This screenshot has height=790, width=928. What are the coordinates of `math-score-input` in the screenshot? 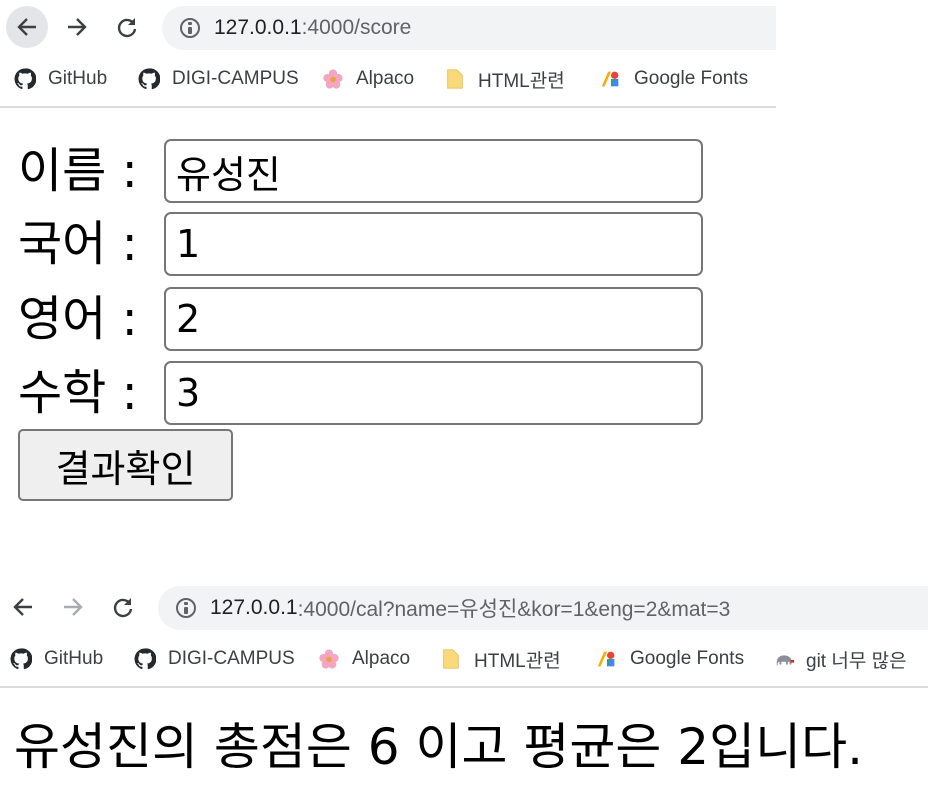 It's located at (433, 393).